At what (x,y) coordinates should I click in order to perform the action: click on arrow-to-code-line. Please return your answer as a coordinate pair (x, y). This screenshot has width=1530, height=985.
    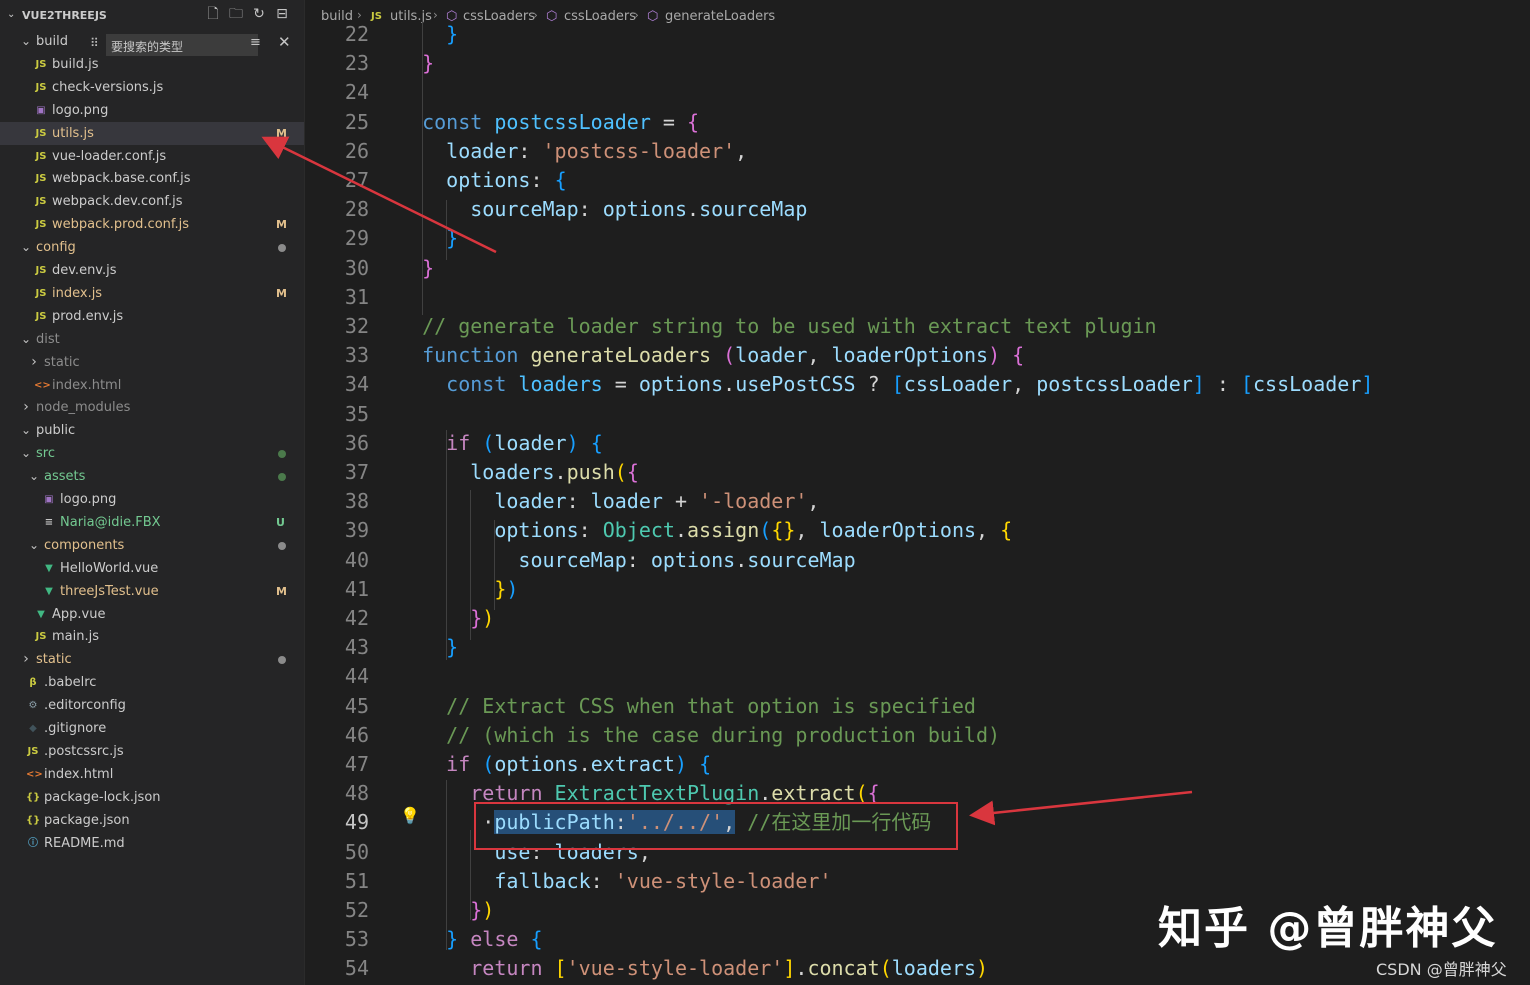
    Looking at the image, I should click on (1081, 808).